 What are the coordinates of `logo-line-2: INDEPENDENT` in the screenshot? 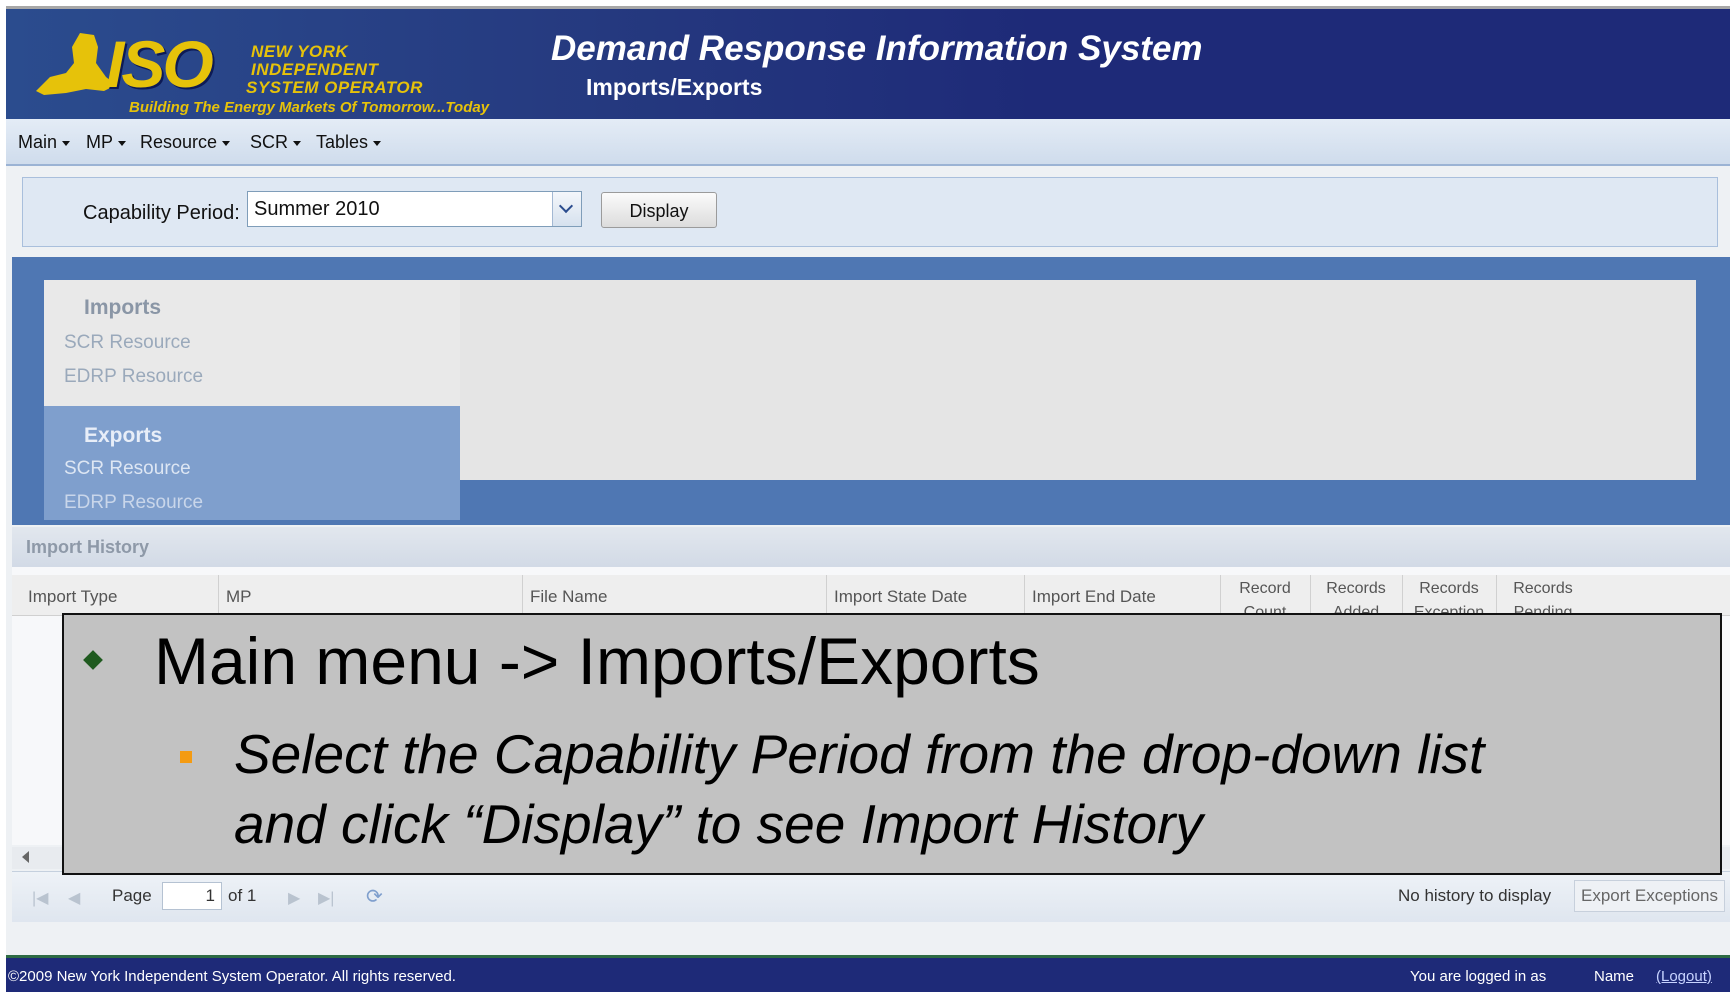 It's located at (315, 69).